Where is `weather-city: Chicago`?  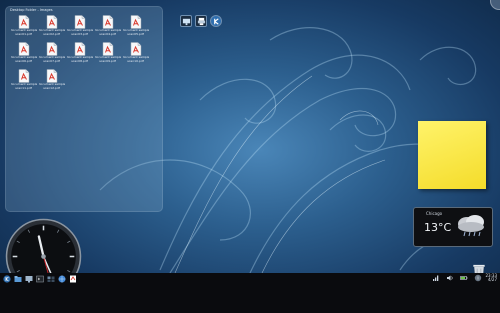
weather-city: Chicago is located at coordinates (434, 213).